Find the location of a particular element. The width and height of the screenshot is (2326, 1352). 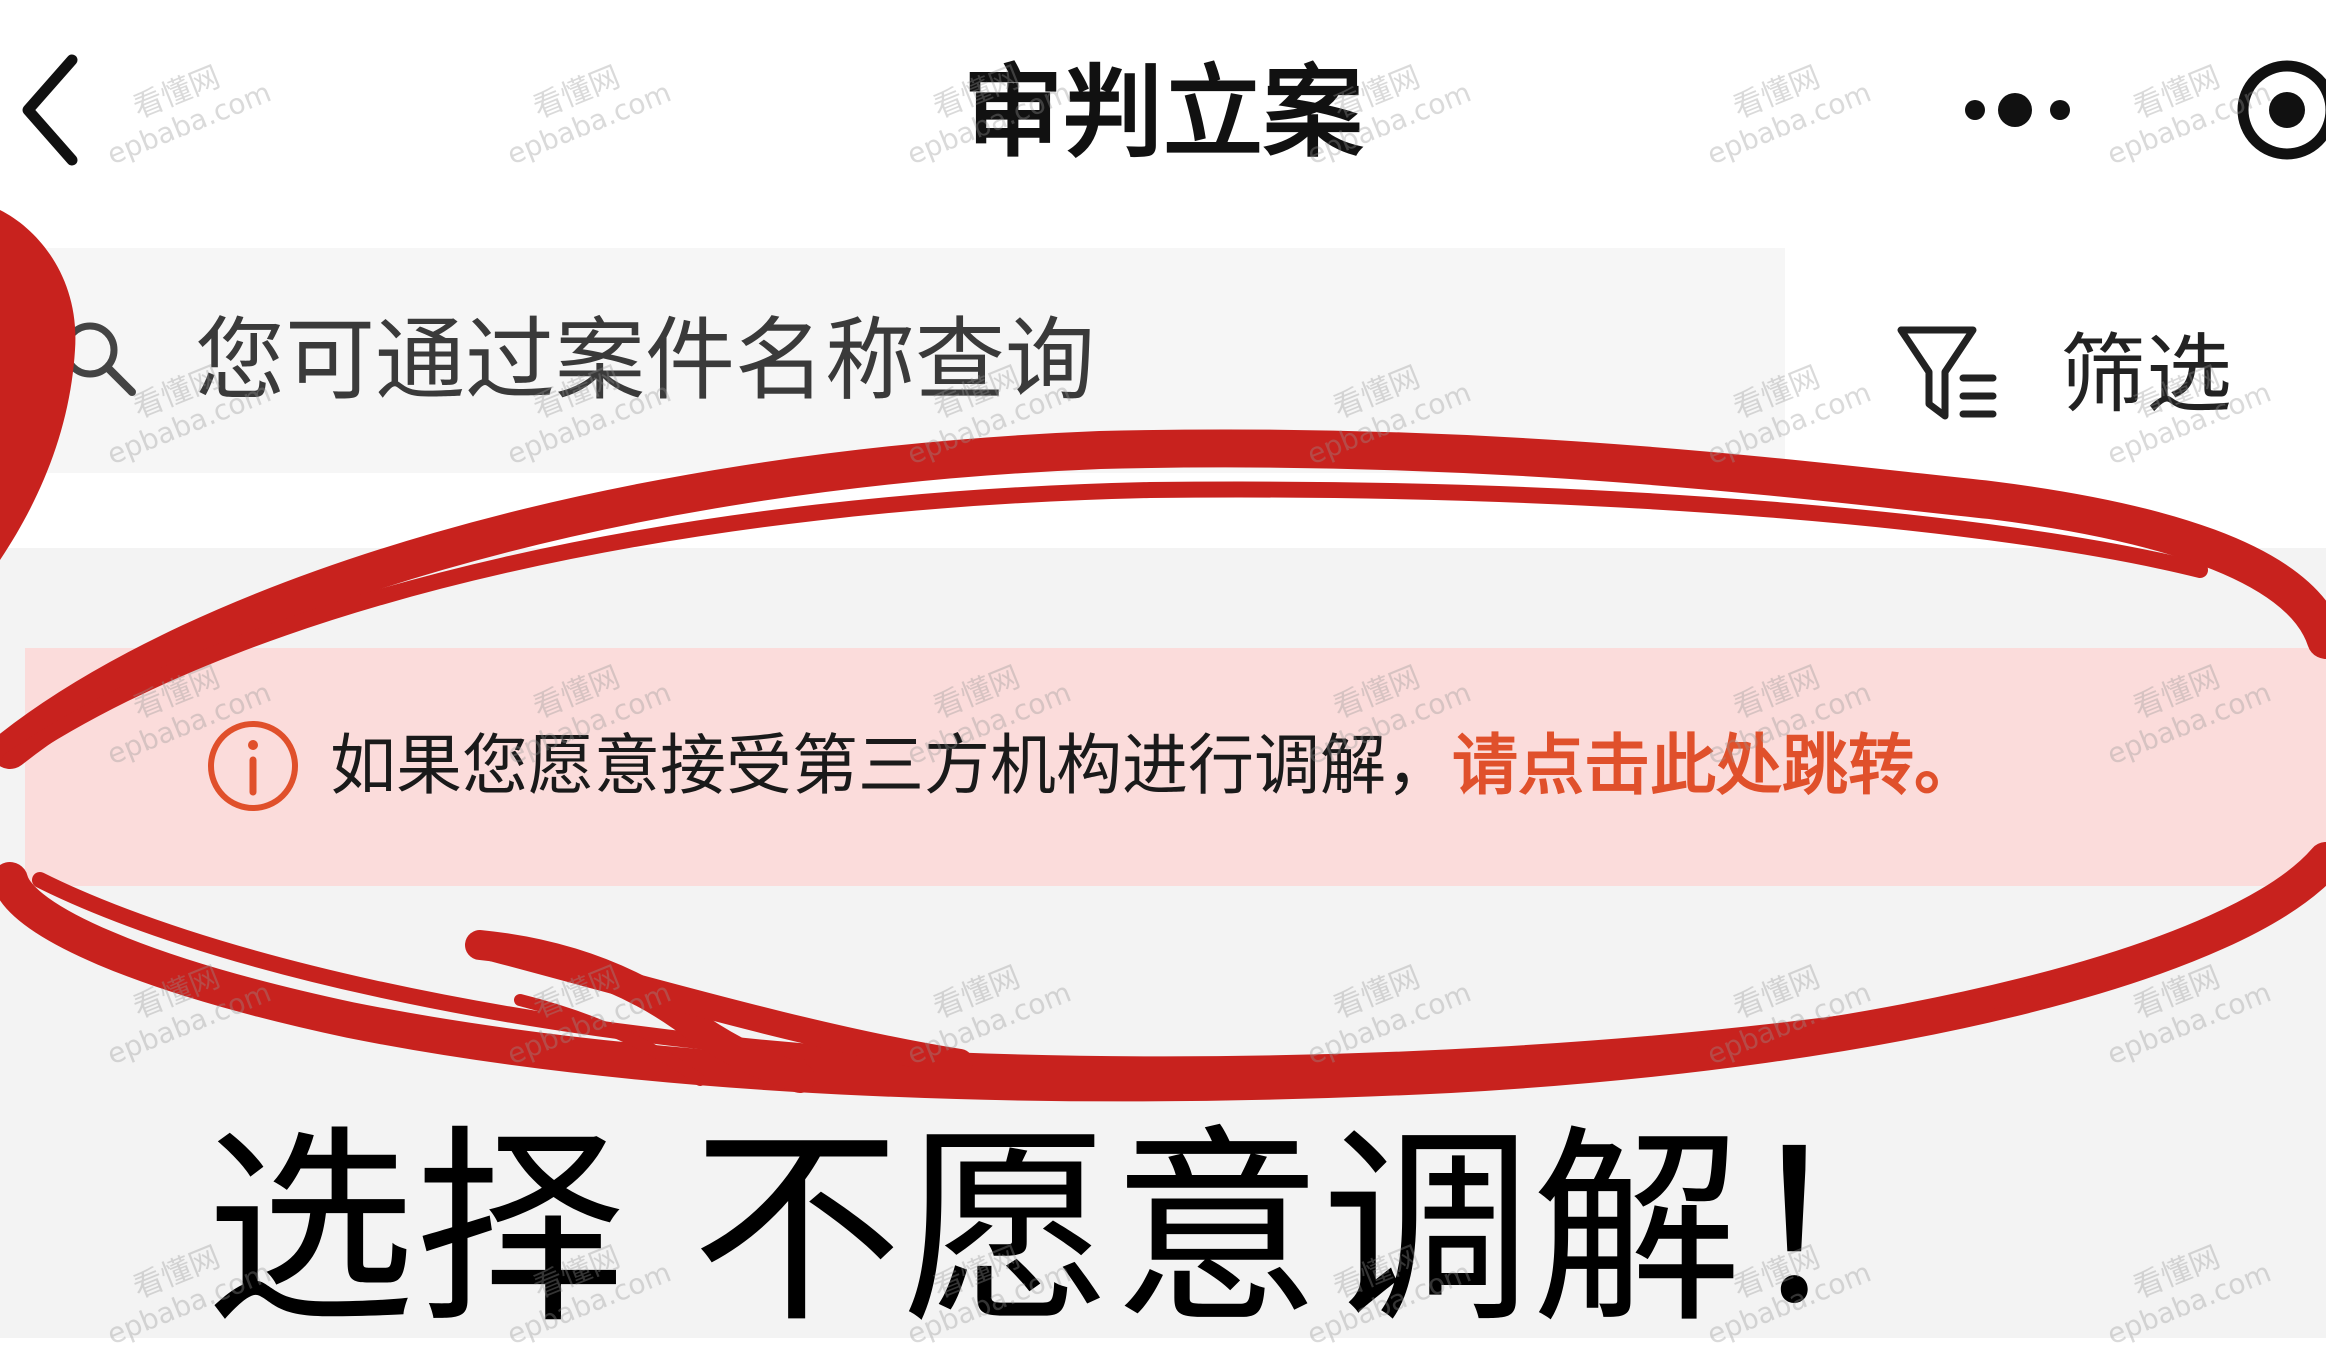

more-button is located at coordinates (2025, 110).